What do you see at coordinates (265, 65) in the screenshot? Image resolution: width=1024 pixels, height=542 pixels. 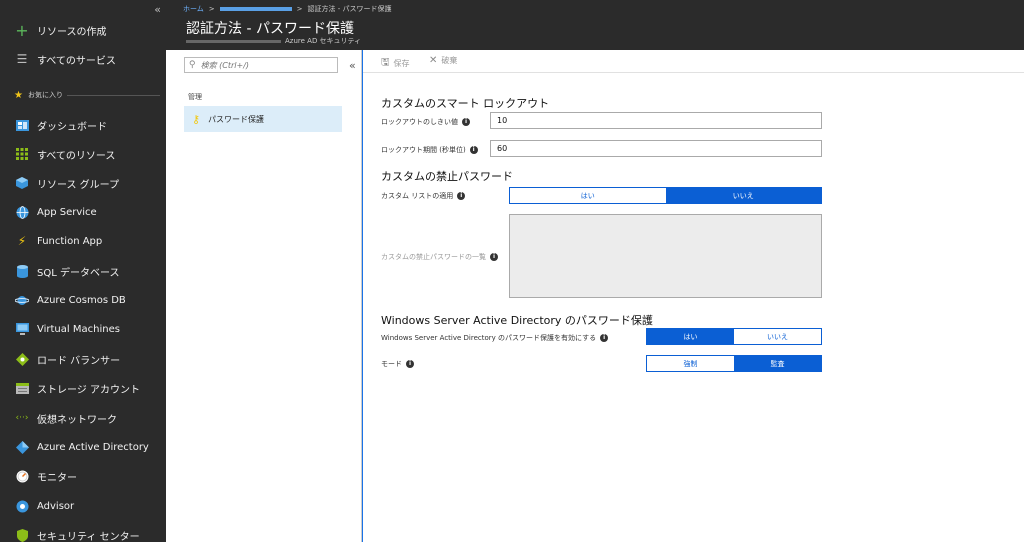 I see `search-input` at bounding box center [265, 65].